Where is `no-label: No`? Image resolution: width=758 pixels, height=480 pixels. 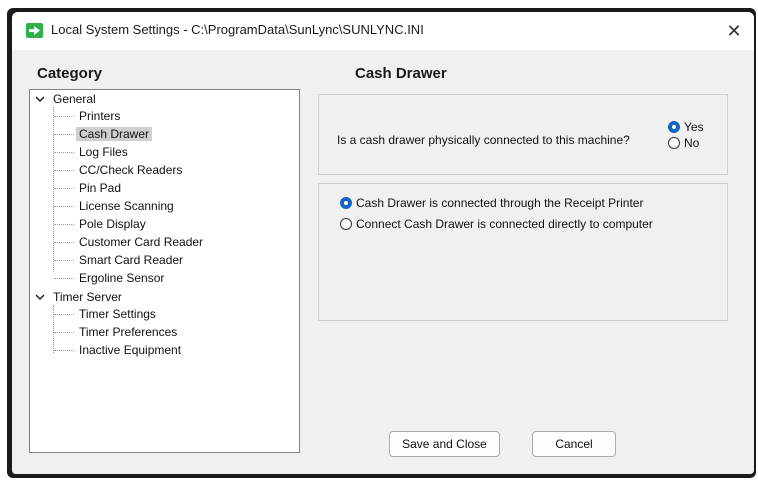 no-label: No is located at coordinates (692, 143).